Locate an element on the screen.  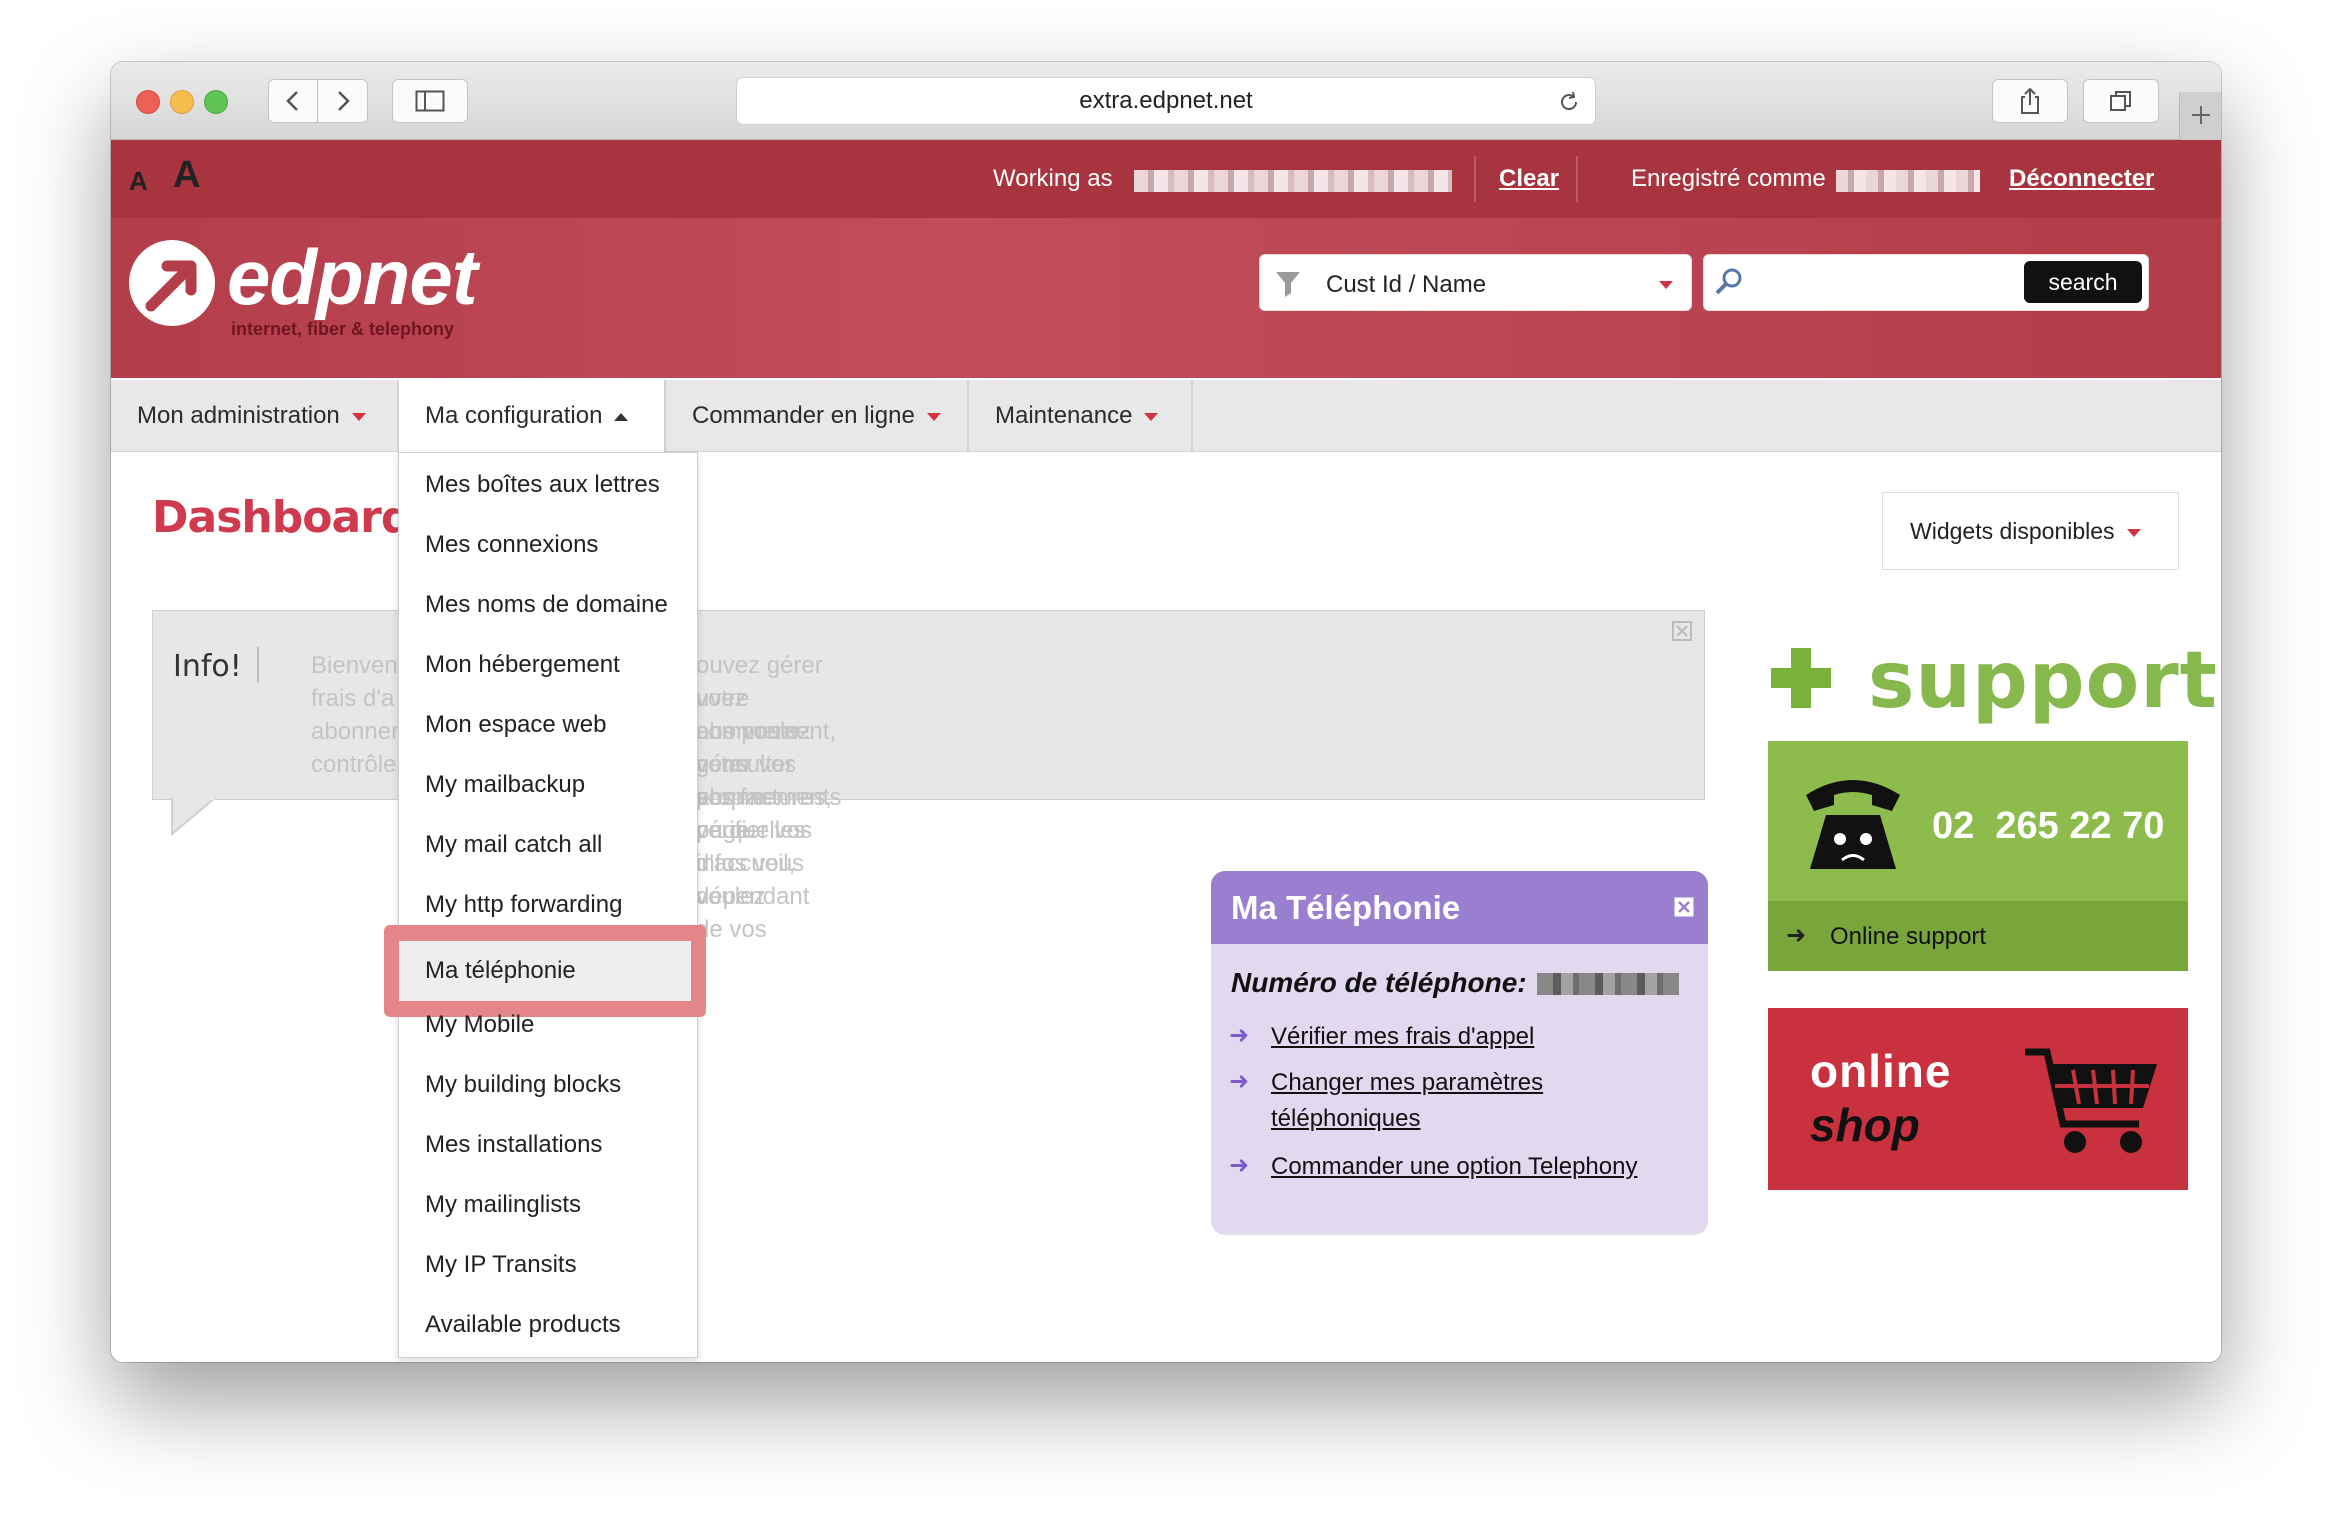
nav-label: Maintenance is located at coordinates (1064, 415).